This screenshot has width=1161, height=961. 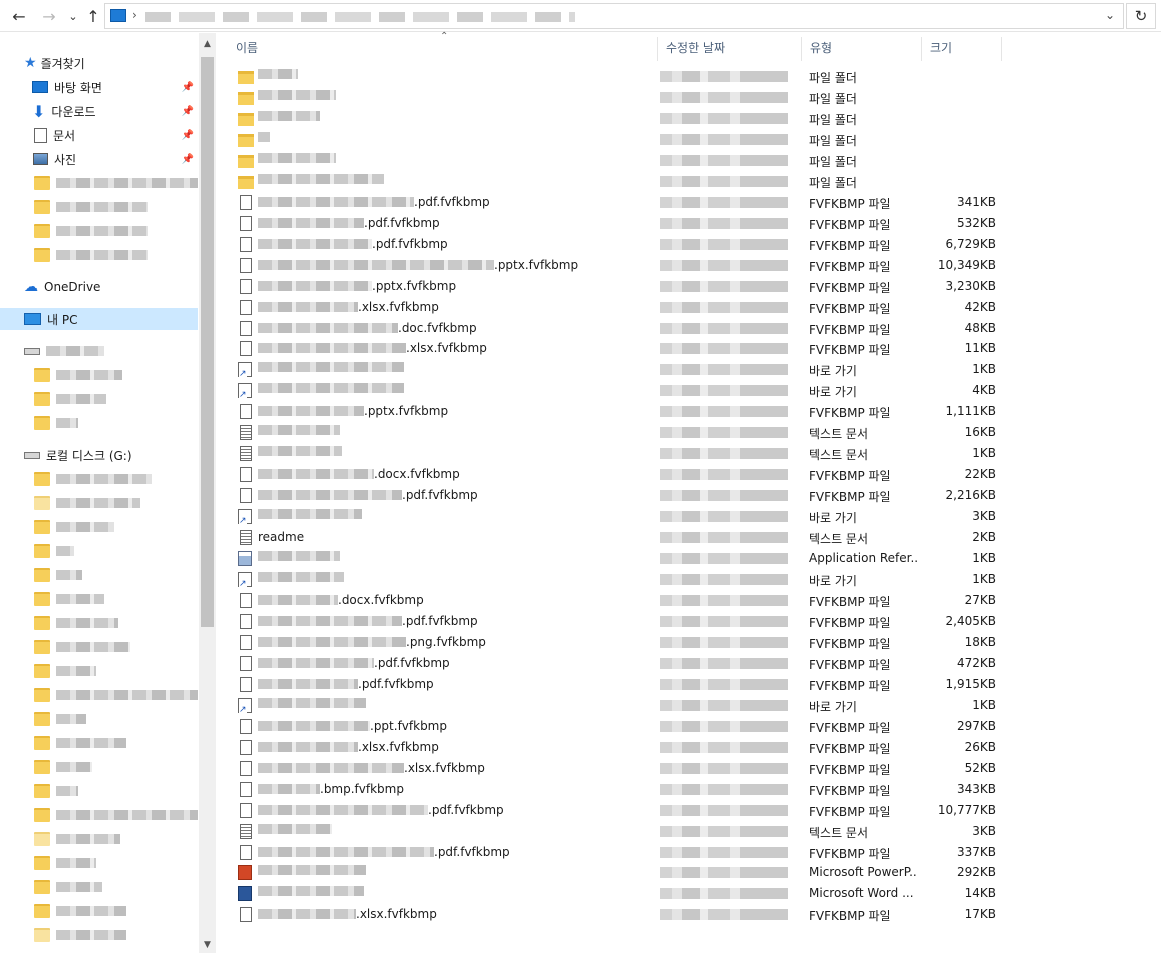 What do you see at coordinates (618, 914) in the screenshot?
I see `table-row: .xlsx.fvfkbmp FVFKBMP 파일 17KB` at bounding box center [618, 914].